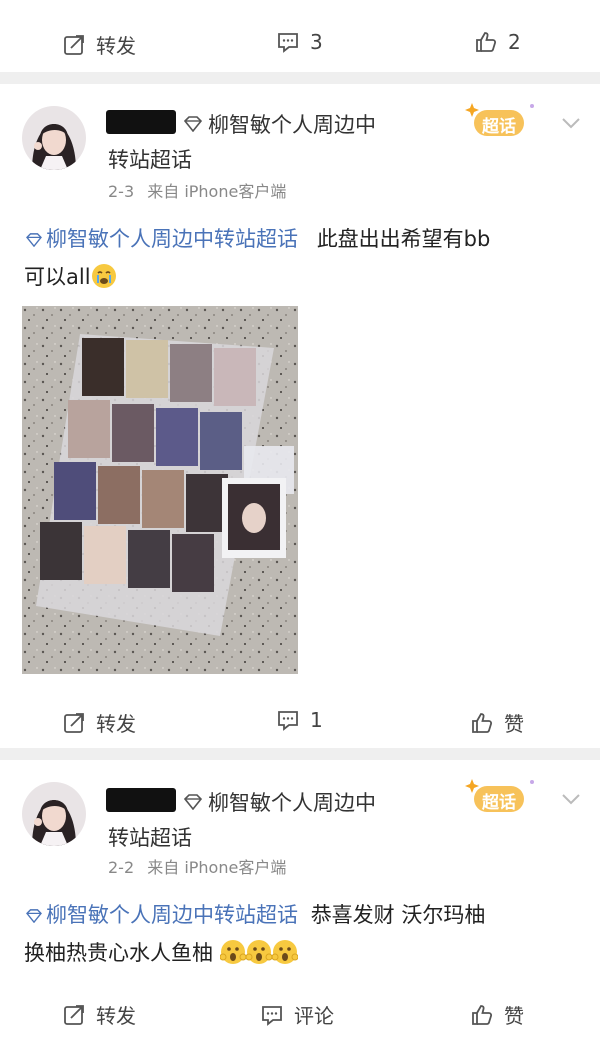 This screenshot has height=1061, width=600. Describe the element at coordinates (316, 720) in the screenshot. I see `comment-count: 1` at that location.